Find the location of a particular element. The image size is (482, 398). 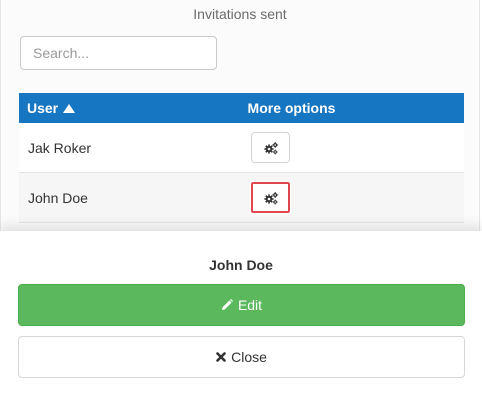

more-options-button-highlighted is located at coordinates (270, 197).